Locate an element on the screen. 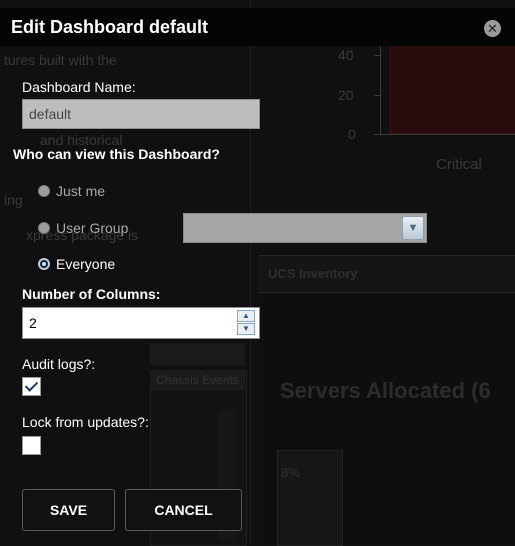 Image resolution: width=515 pixels, height=546 pixels. radio-just-me: Just me is located at coordinates (71, 191).